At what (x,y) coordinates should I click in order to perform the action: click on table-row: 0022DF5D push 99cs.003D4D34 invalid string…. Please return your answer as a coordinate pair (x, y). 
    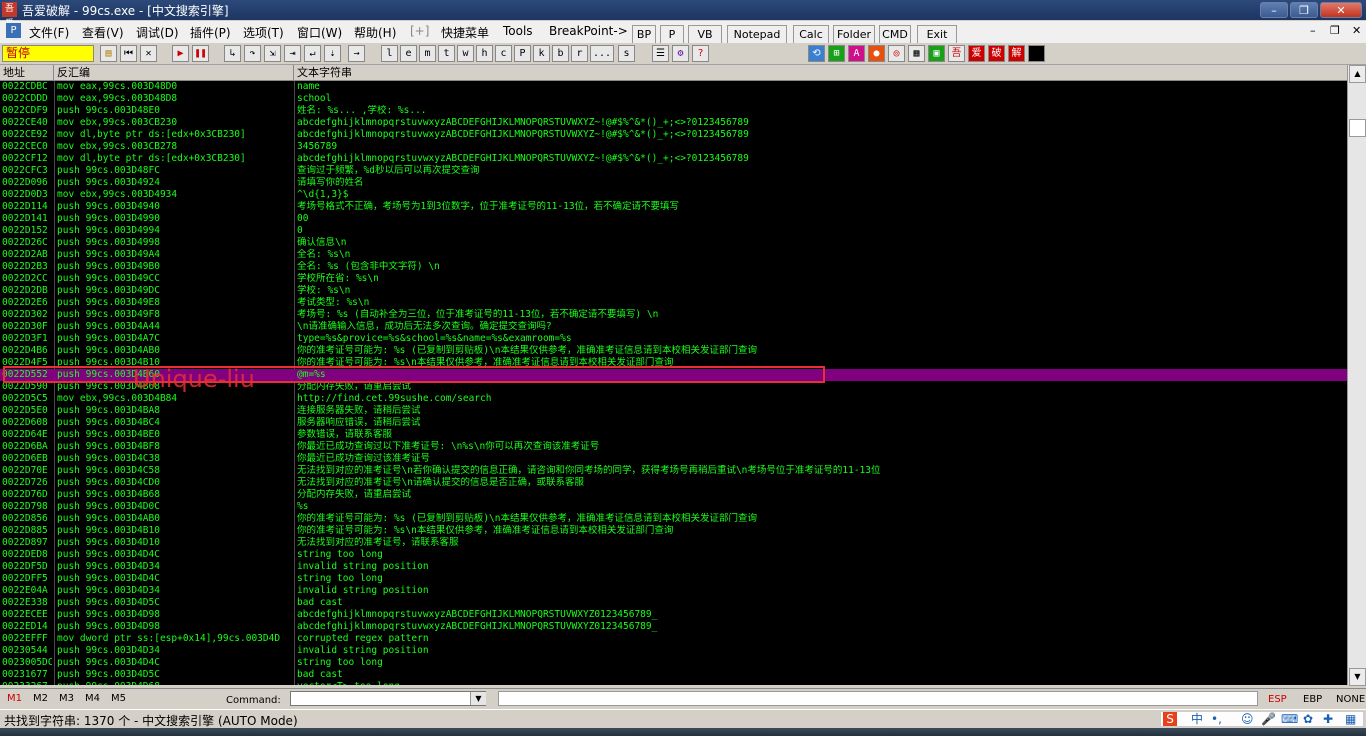
    Looking at the image, I should click on (673, 567).